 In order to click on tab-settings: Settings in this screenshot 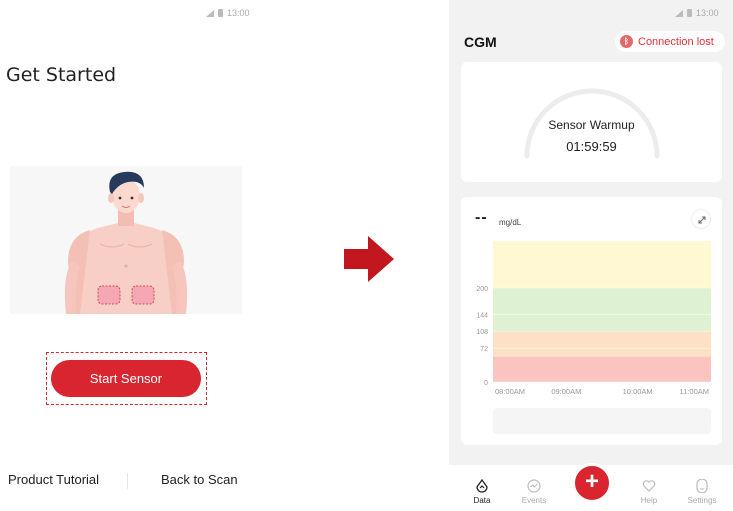, I will do `click(702, 492)`.